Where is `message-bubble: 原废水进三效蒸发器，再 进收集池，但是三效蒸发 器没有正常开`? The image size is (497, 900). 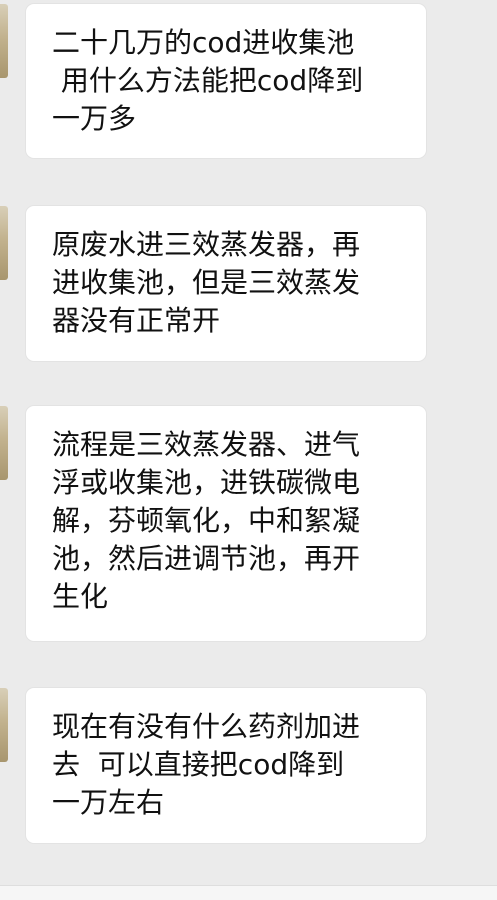 message-bubble: 原废水进三效蒸发器，再 进收集池，但是三效蒸发 器没有正常开 is located at coordinates (226, 283).